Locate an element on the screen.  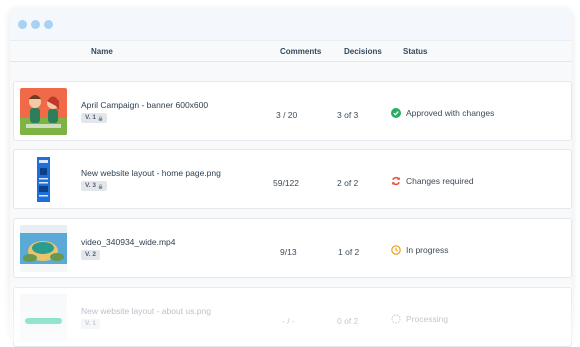
check-circle-icon is located at coordinates (396, 113).